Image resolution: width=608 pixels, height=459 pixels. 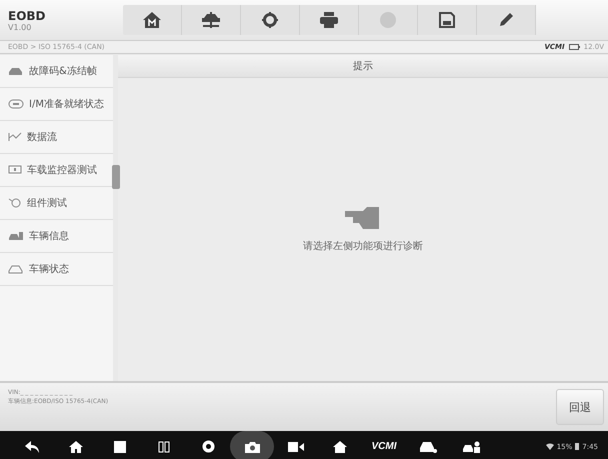 What do you see at coordinates (20, 27) in the screenshot?
I see `app-version: V1.00` at bounding box center [20, 27].